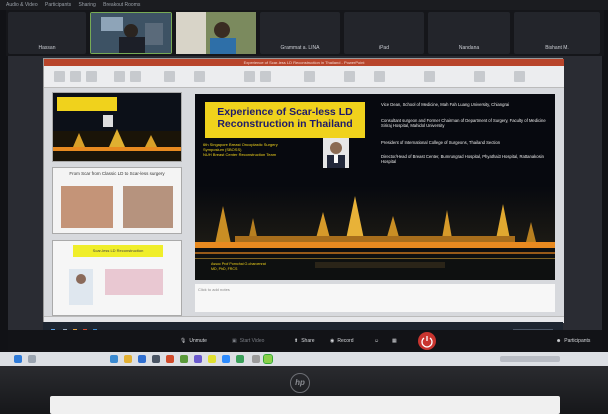 This screenshot has width=608, height=414. I want to click on windows-start-icon, so click(18, 359).